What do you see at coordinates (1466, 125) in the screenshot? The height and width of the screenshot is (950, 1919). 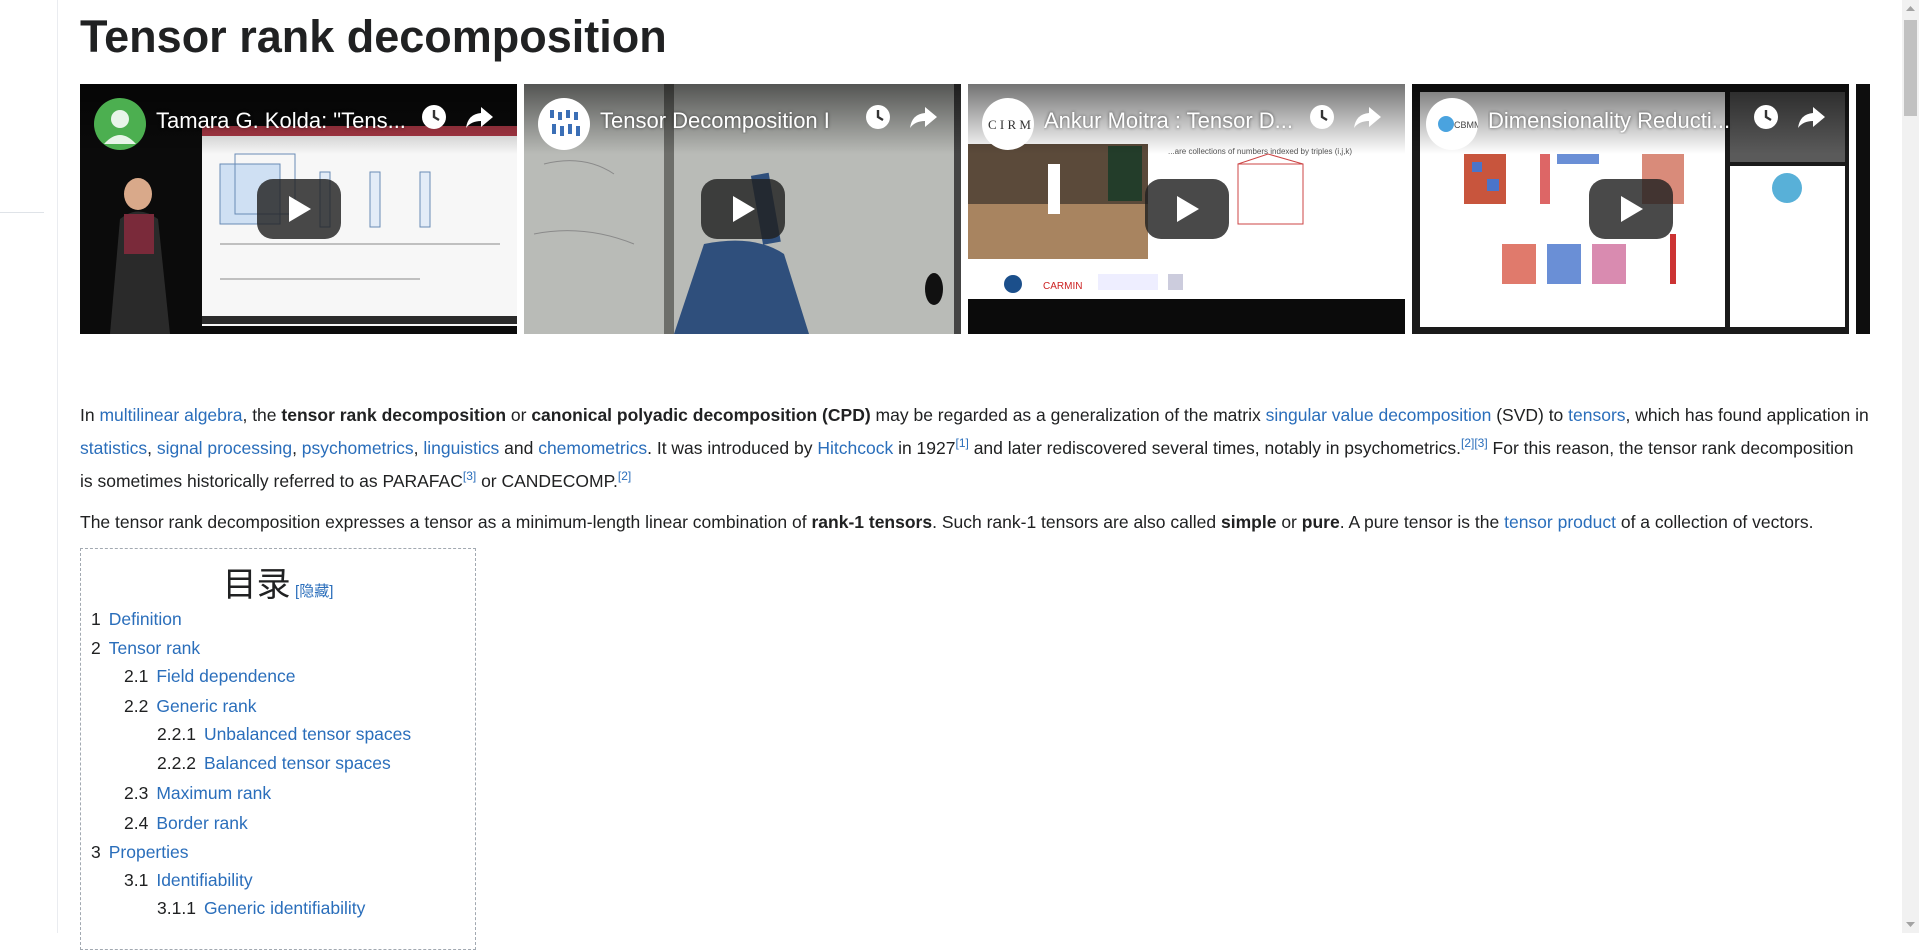 I see `svg-text: CBMM` at bounding box center [1466, 125].